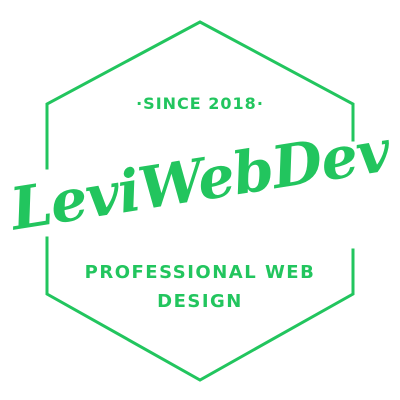  I want to click on tagline: PROFESSIONAL WEB DESIGN, so click(200, 287).